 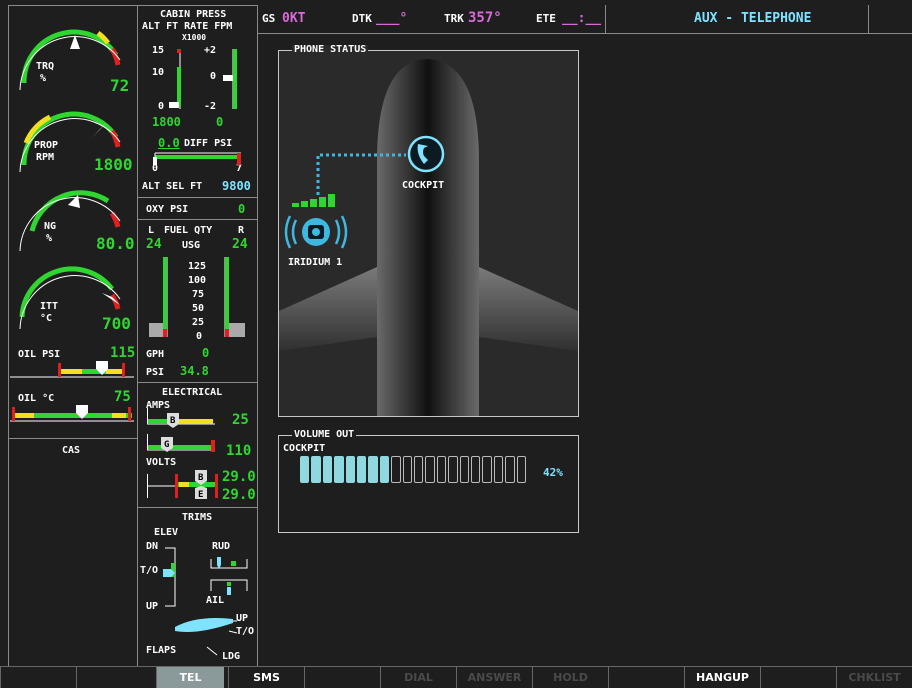 What do you see at coordinates (392, 18) in the screenshot?
I see `dtk-value: ___°` at bounding box center [392, 18].